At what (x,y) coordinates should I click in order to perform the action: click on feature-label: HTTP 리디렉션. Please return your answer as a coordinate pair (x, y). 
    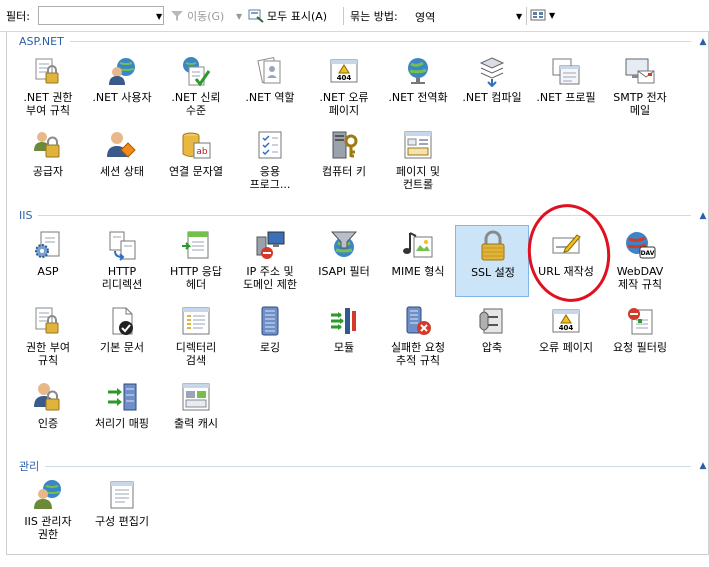
    Looking at the image, I should click on (122, 278).